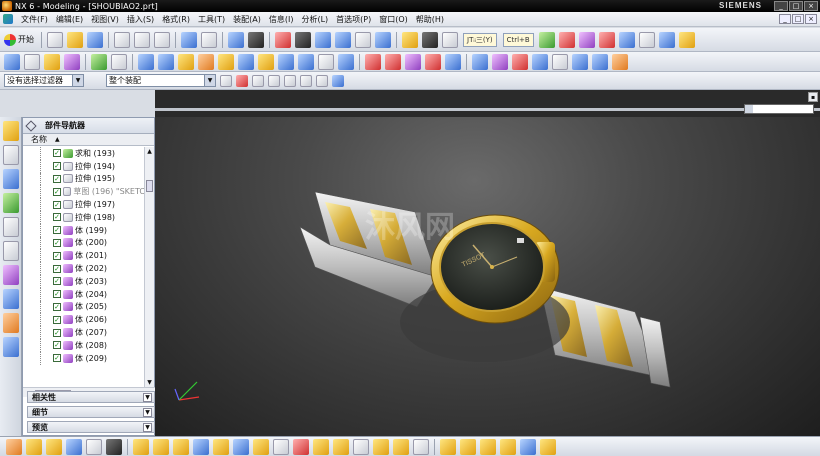  I want to click on replace-component-icon, so click(94, 446).